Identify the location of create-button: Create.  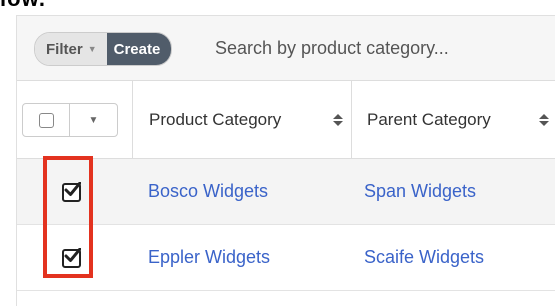
(139, 49).